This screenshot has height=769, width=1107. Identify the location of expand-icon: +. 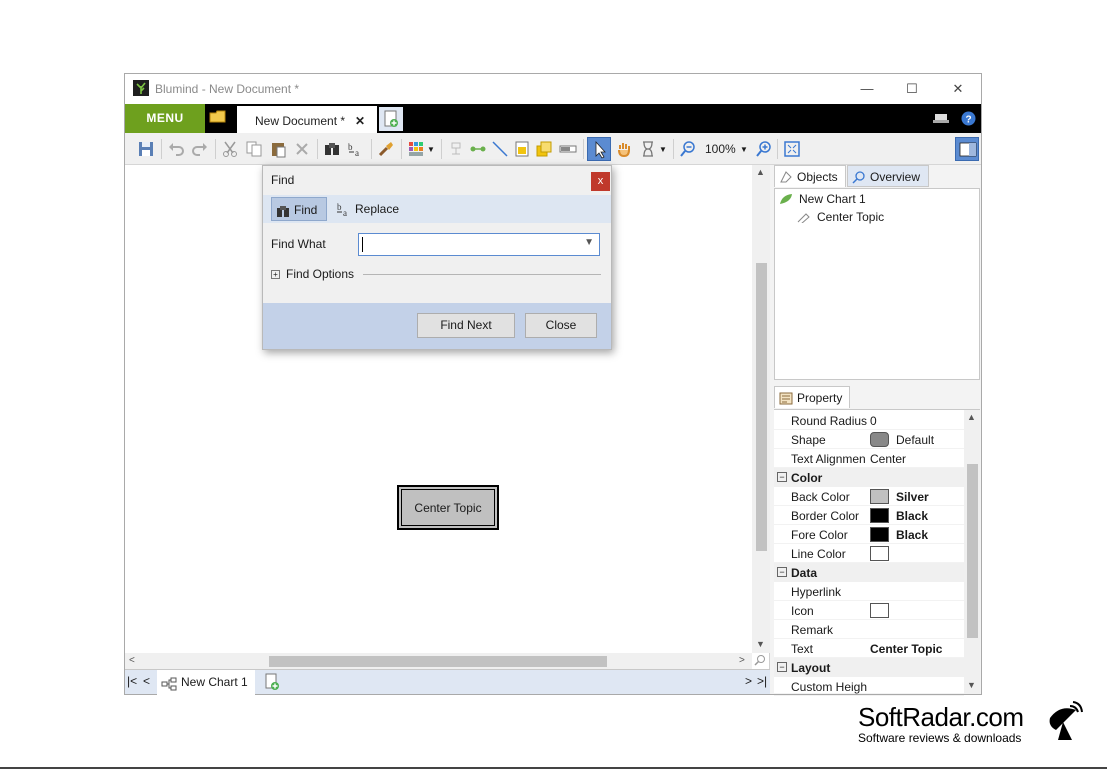
(275, 274).